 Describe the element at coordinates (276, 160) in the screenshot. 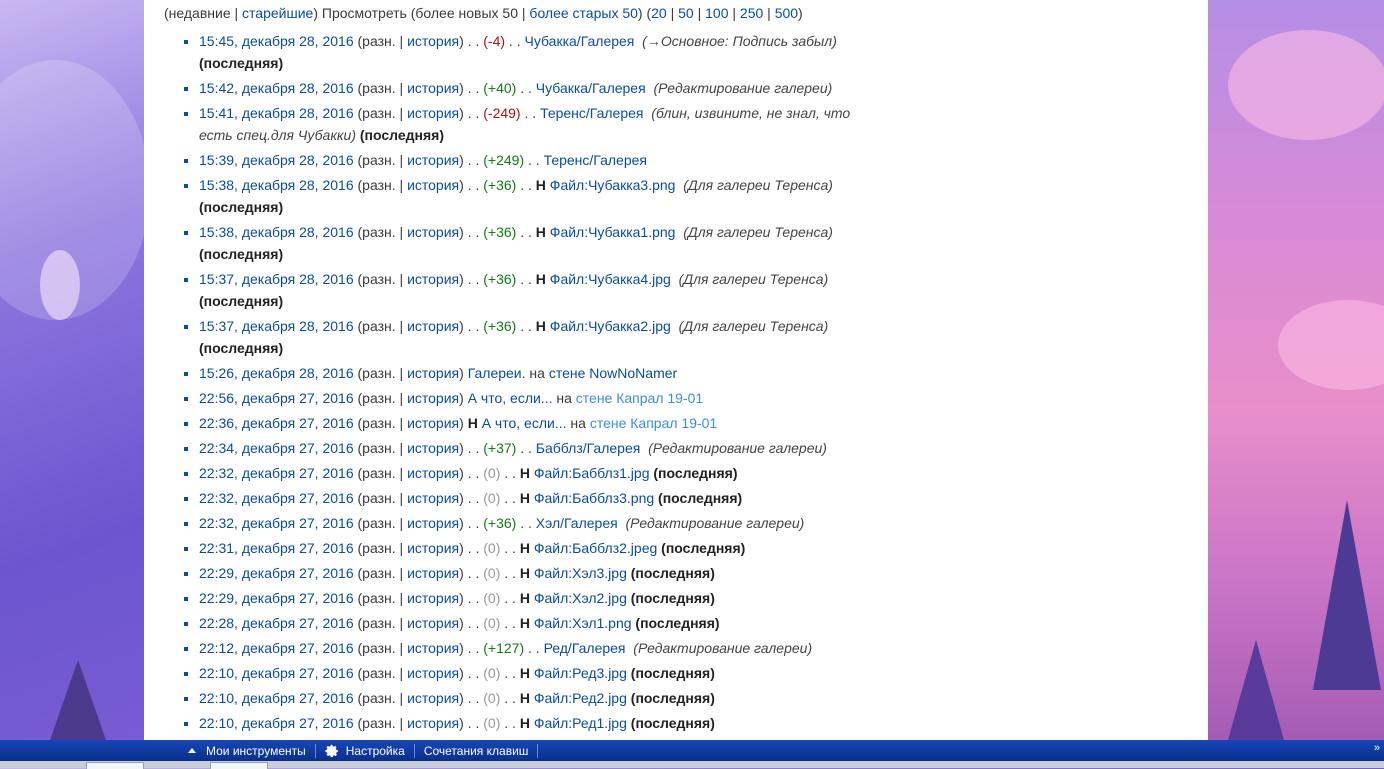

I see `timestamp-link: 15:39, декабря 28, 2016` at that location.